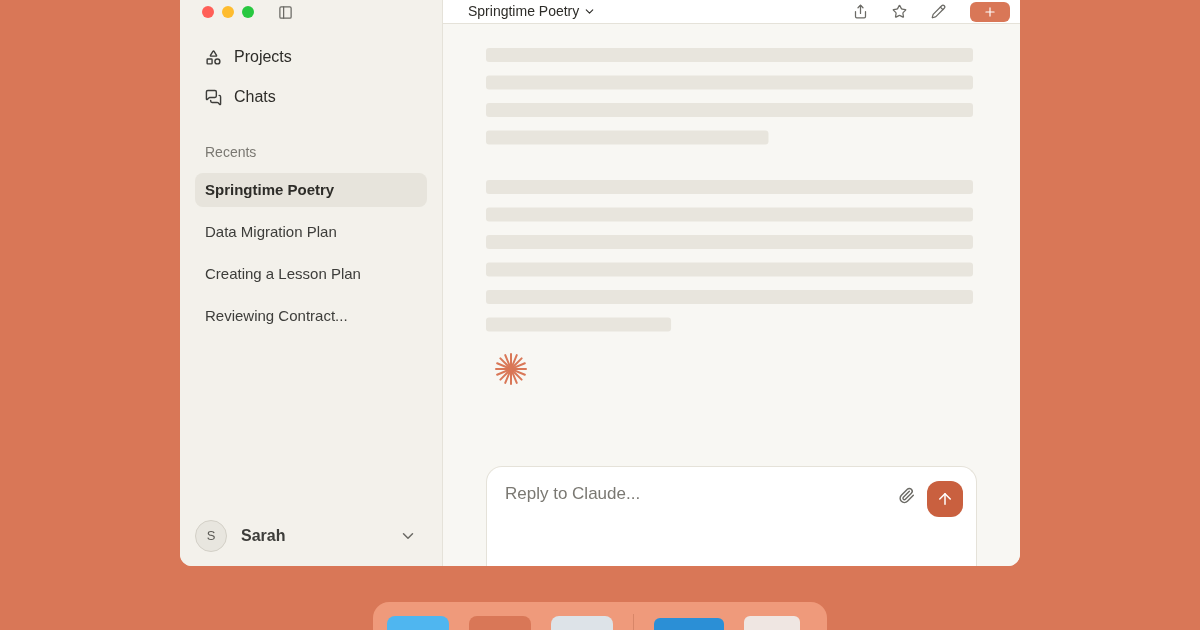  Describe the element at coordinates (263, 536) in the screenshot. I see `user-name: Sarah` at that location.